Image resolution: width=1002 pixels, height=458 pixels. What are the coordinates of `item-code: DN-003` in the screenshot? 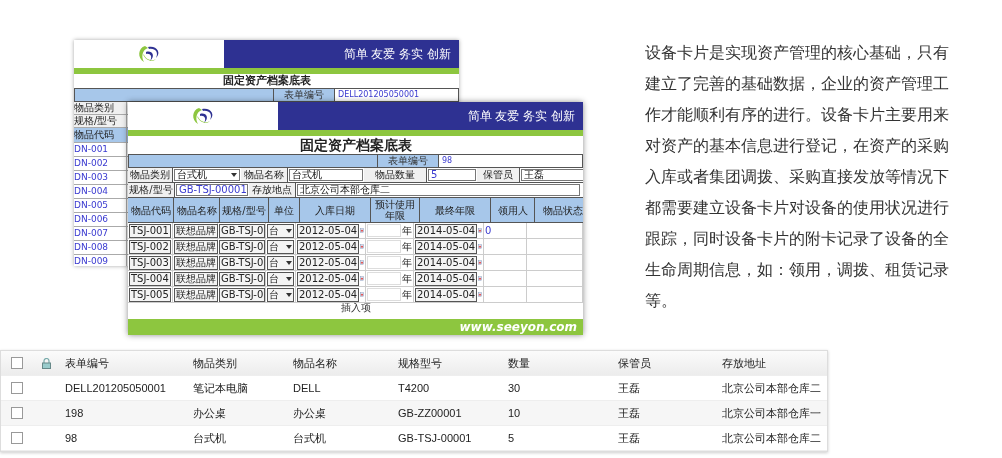 It's located at (100, 177).